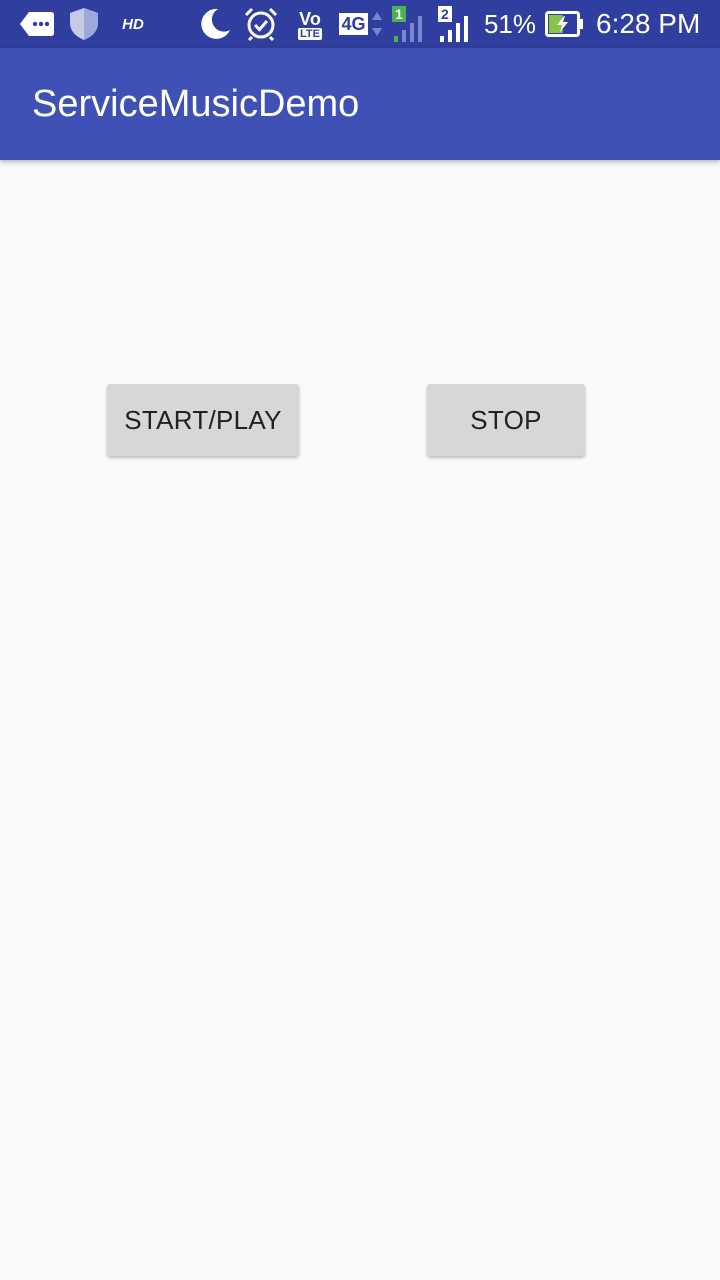 This screenshot has width=720, height=1280. What do you see at coordinates (37, 24) in the screenshot?
I see `message-dots-icon` at bounding box center [37, 24].